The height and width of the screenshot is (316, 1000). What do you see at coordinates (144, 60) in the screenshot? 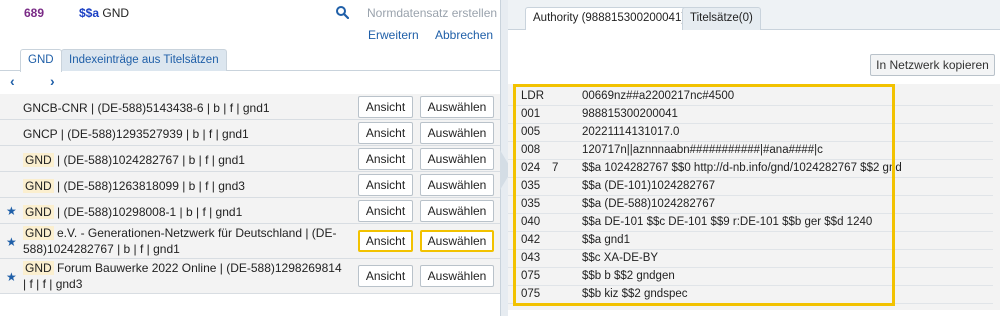
I see `tab-index-entries: Indexeinträge aus Titelsätzen` at bounding box center [144, 60].